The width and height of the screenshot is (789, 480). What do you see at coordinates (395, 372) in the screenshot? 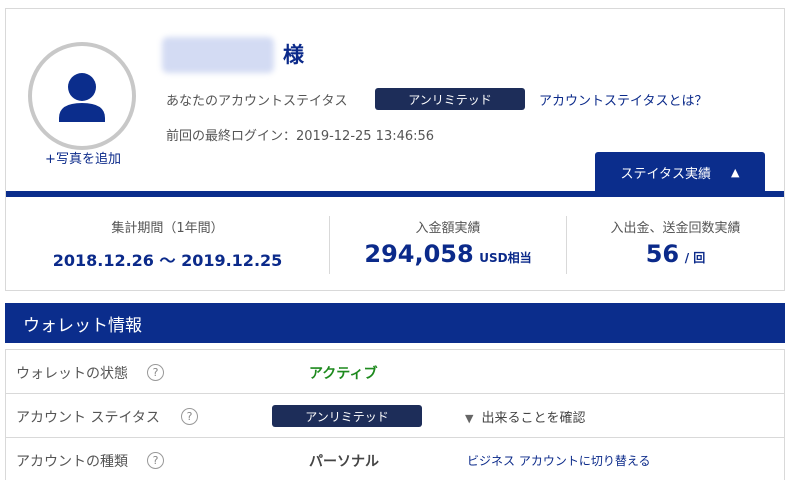
I see `wallet-row-state: ウォレットの状態 ? アクティブ` at bounding box center [395, 372].